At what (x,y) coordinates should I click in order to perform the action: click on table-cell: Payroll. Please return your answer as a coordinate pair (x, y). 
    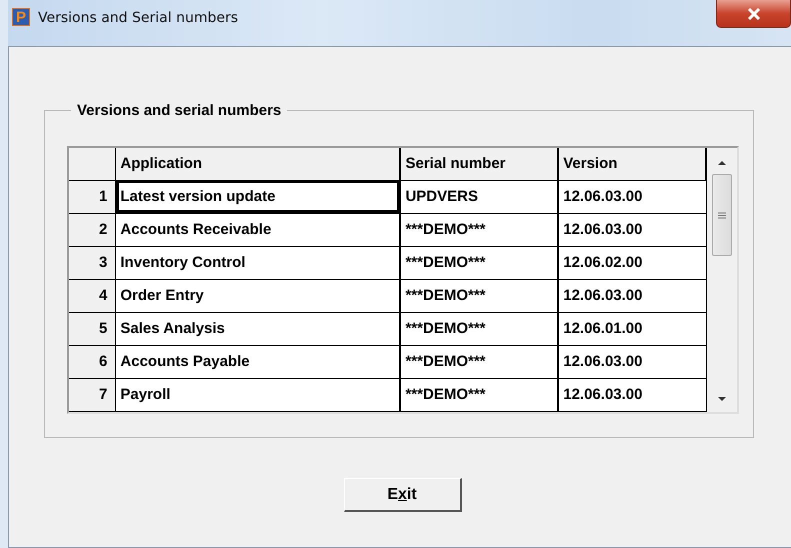
    Looking at the image, I should click on (258, 394).